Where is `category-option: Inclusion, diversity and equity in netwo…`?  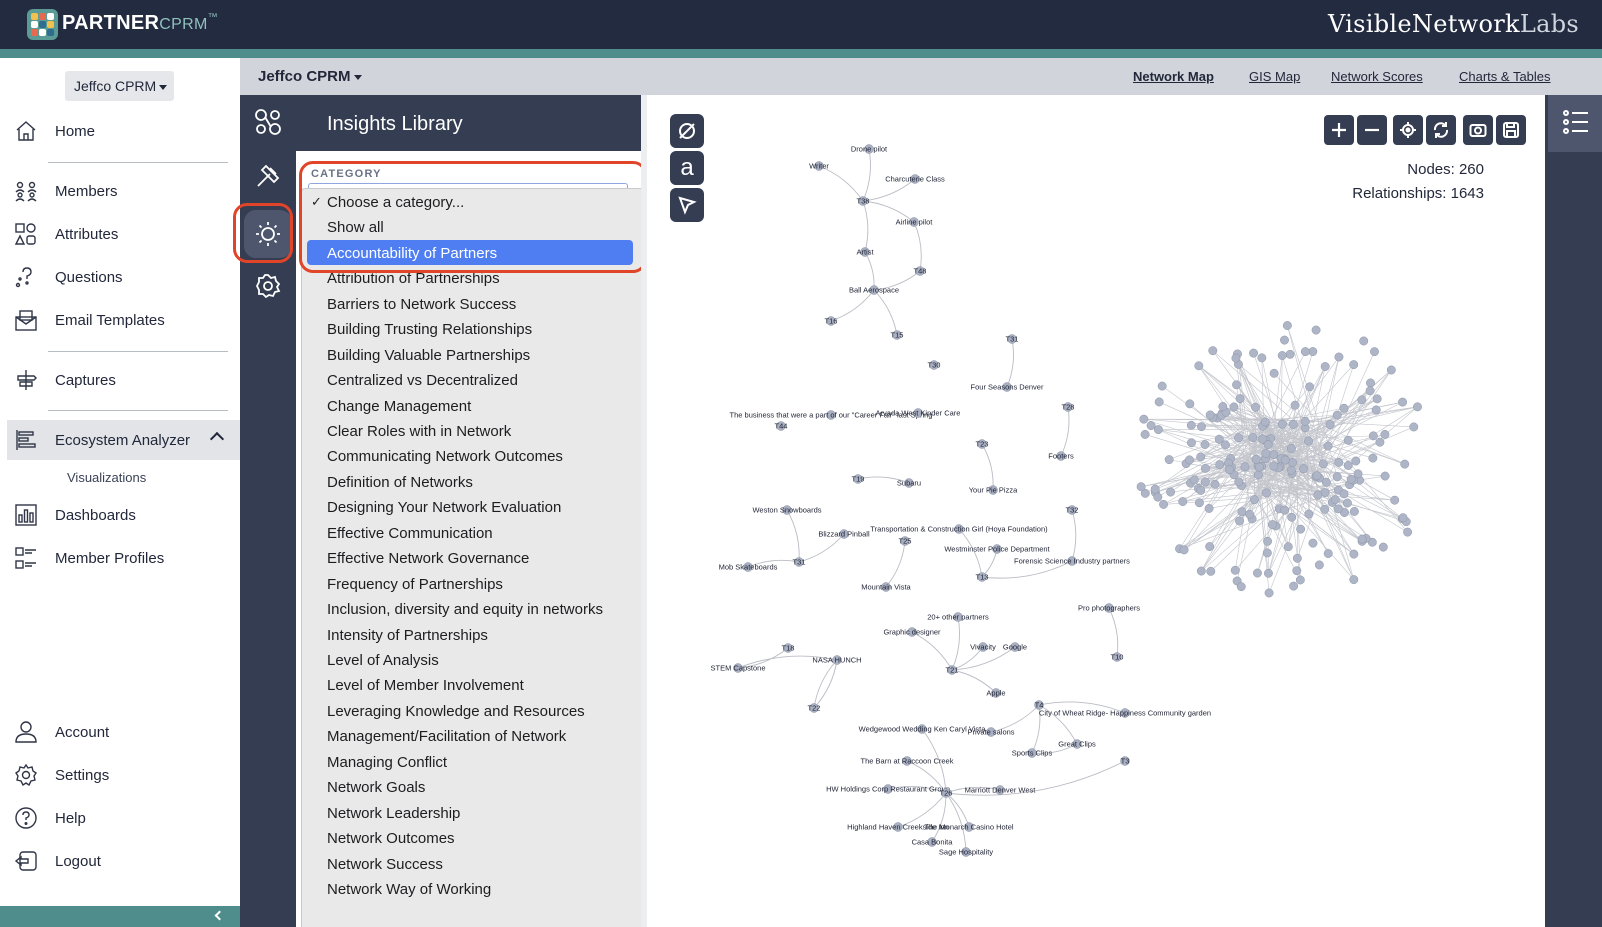 category-option: Inclusion, diversity and equity in netwo… is located at coordinates (467, 608).